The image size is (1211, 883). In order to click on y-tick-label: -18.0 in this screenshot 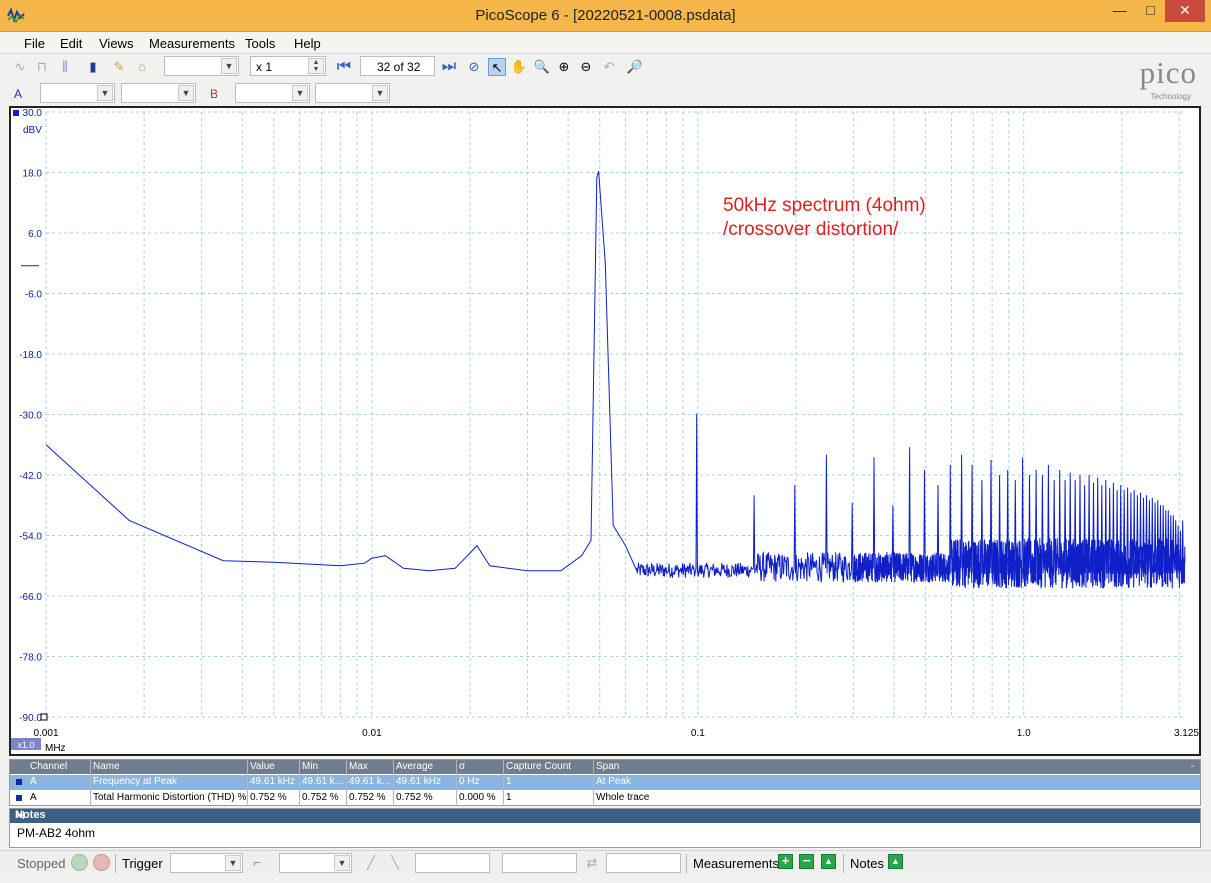, I will do `click(30, 355)`.